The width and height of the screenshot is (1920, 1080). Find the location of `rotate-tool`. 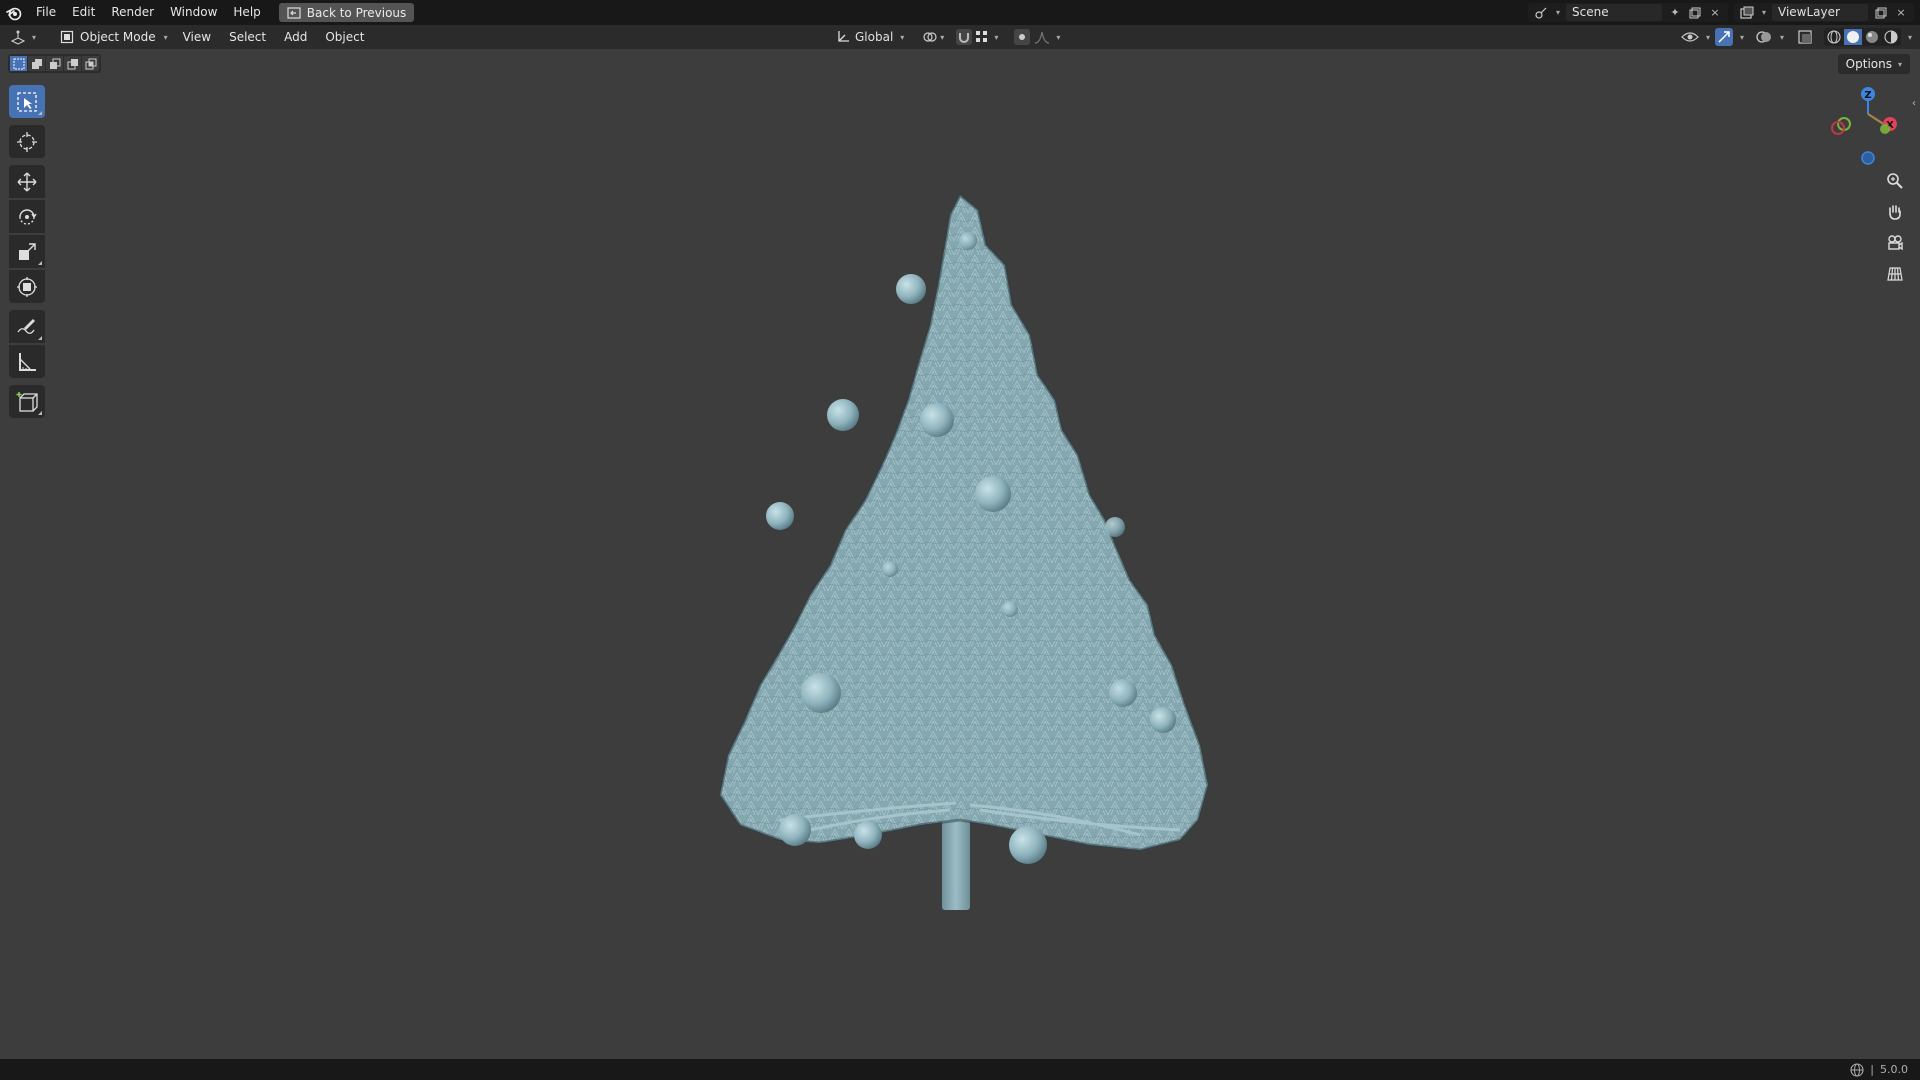

rotate-tool is located at coordinates (27, 216).